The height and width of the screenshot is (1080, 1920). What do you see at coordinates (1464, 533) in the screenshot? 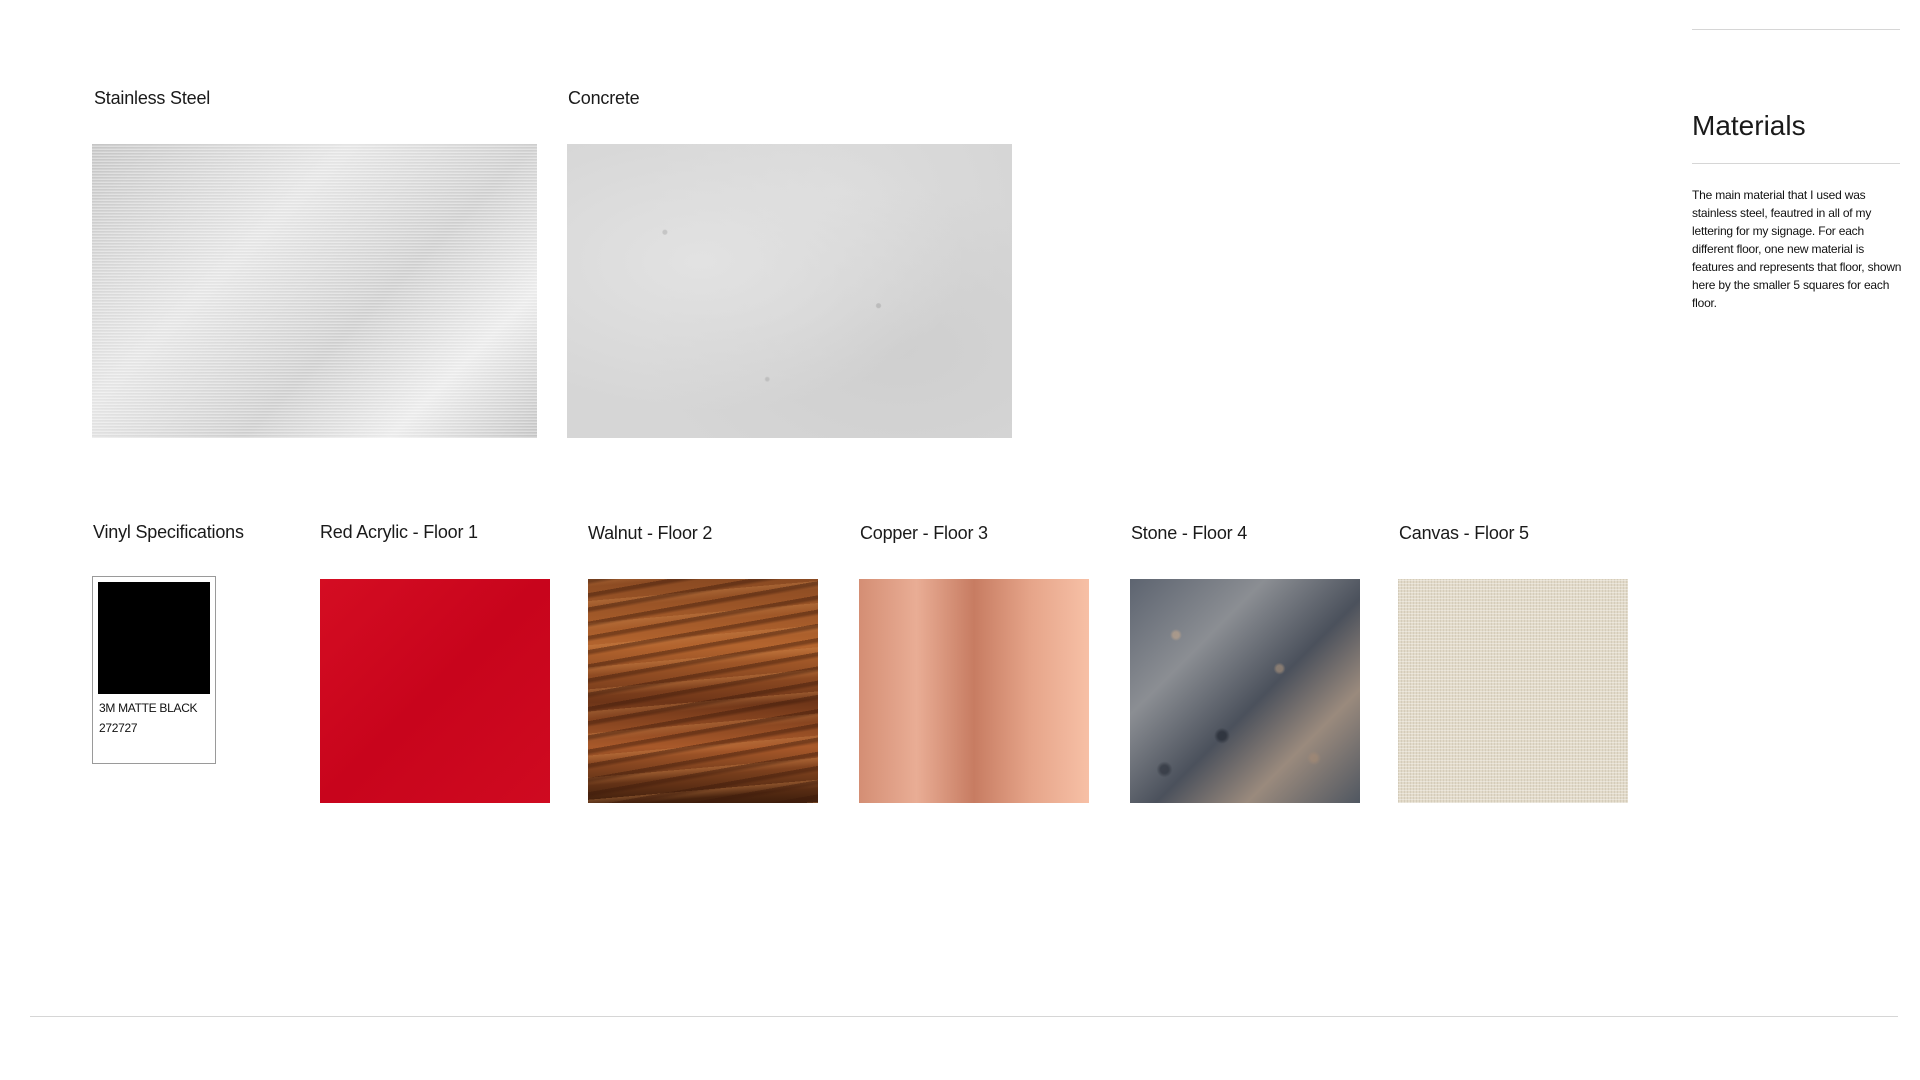
I see `canvas-label: Canvas - Floor 5` at bounding box center [1464, 533].